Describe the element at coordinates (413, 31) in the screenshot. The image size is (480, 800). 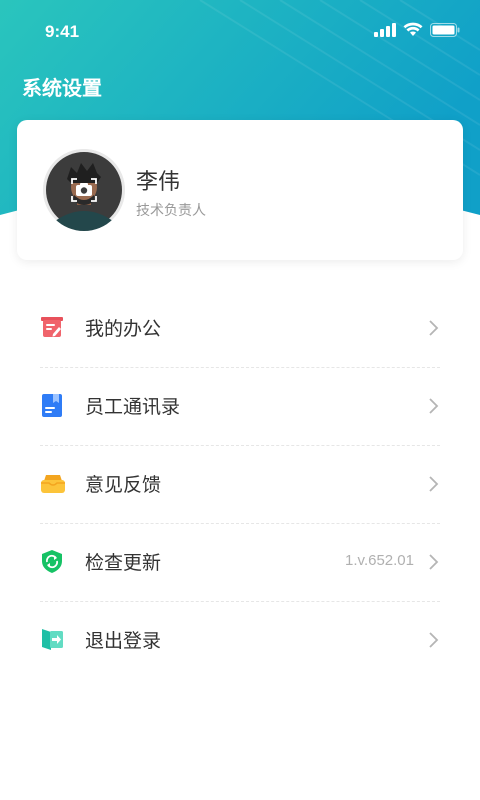
I see `wifi-icon` at that location.